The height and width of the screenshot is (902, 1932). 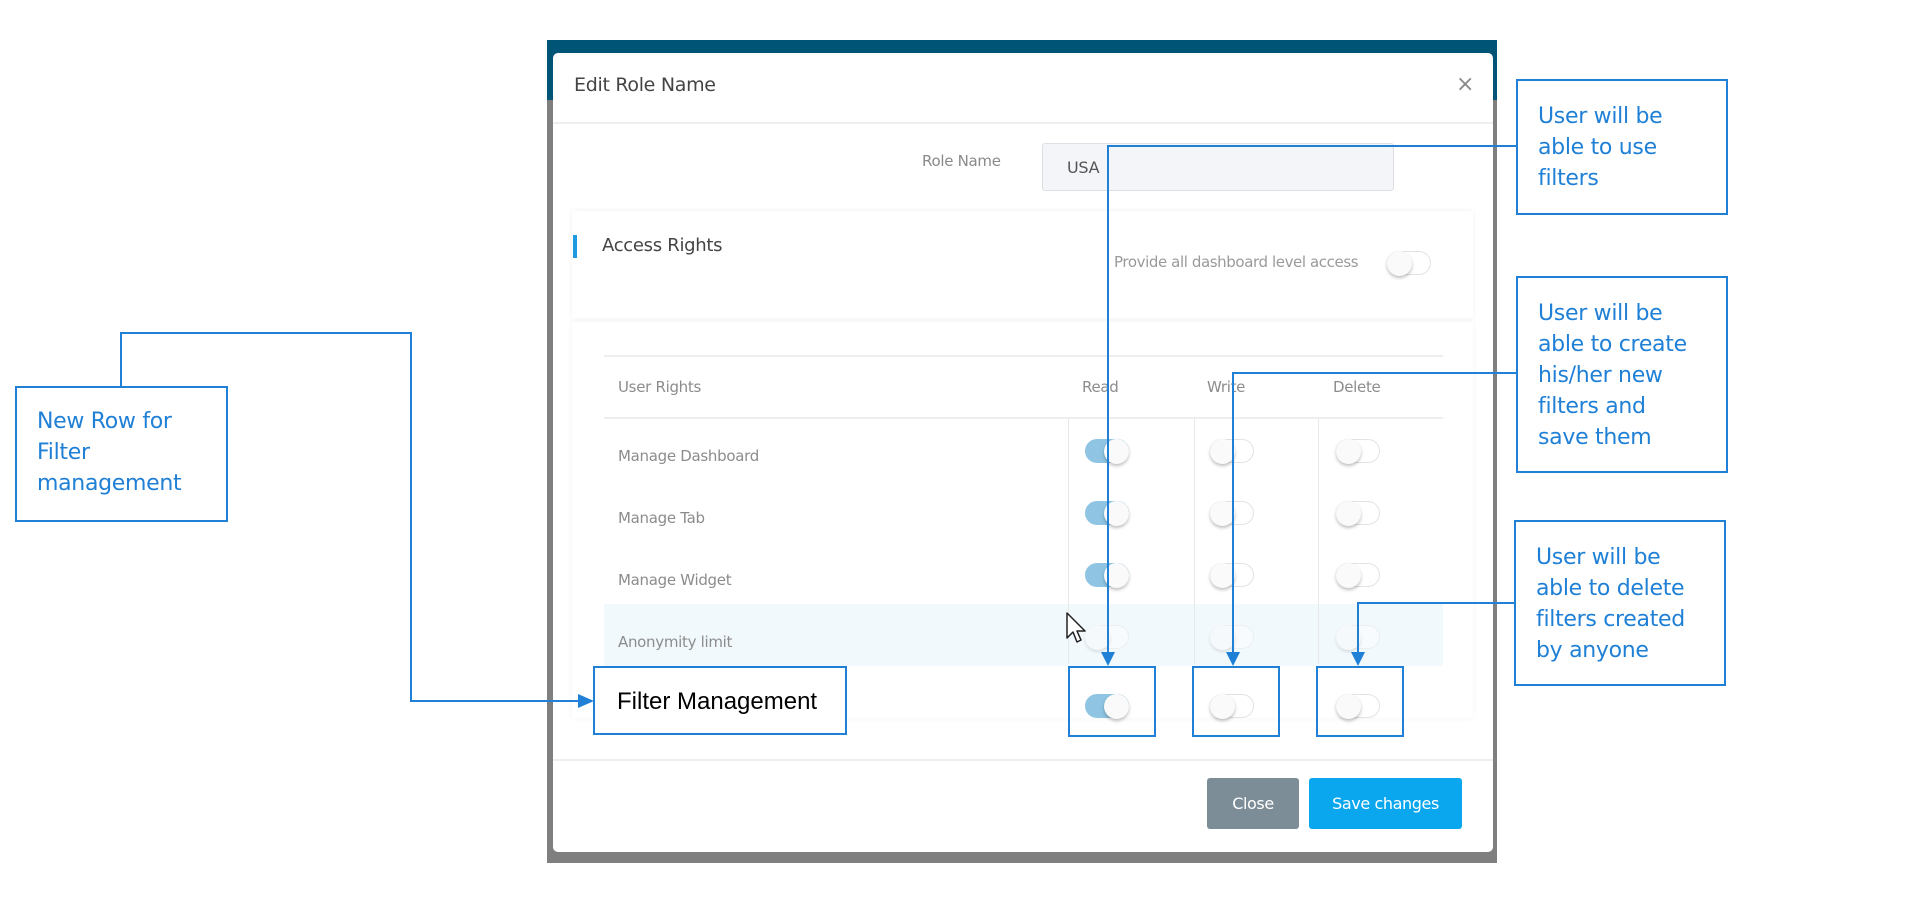 I want to click on delete-toggle-highlight, so click(x=1360, y=701).